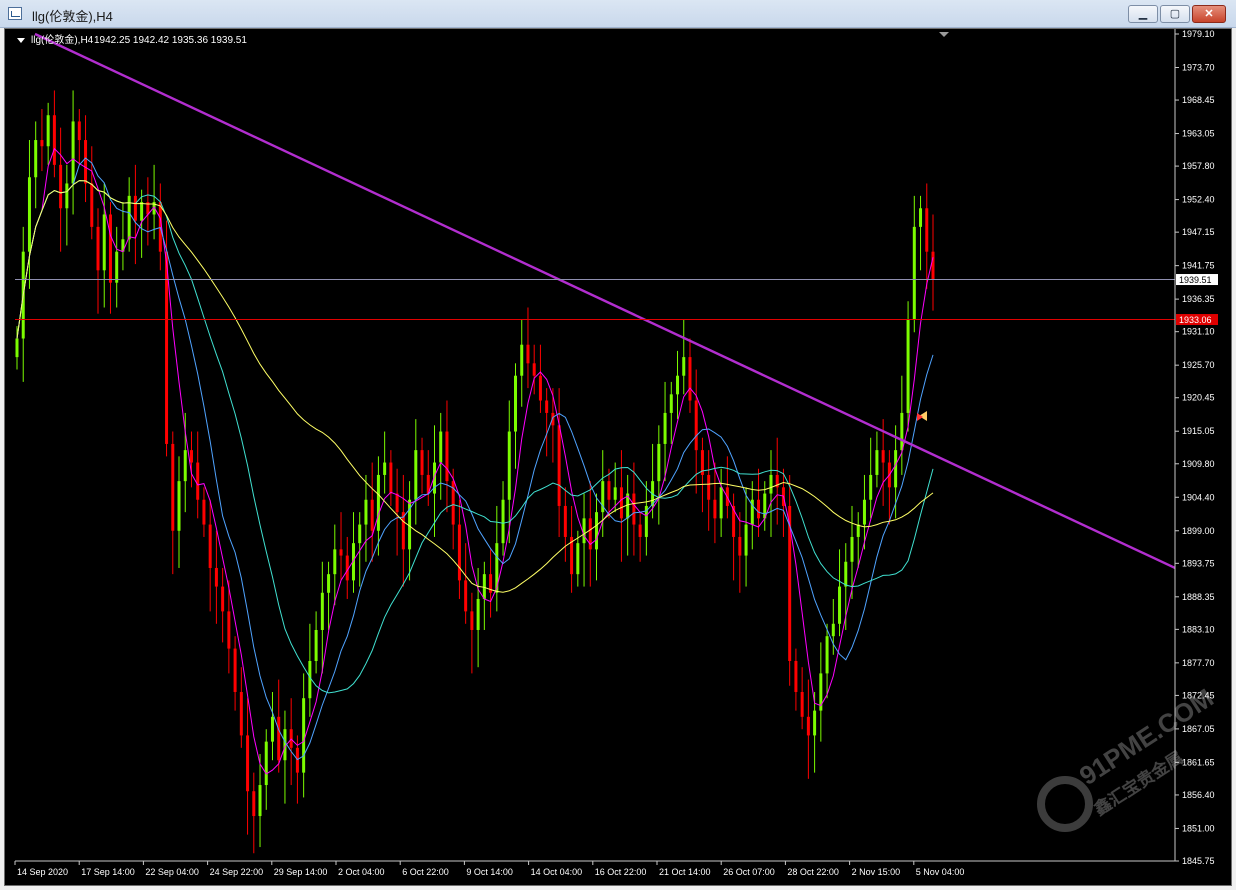 This screenshot has width=1236, height=890. Describe the element at coordinates (876, 872) in the screenshot. I see `time-tick-label: 2 Nov 15:00` at that location.